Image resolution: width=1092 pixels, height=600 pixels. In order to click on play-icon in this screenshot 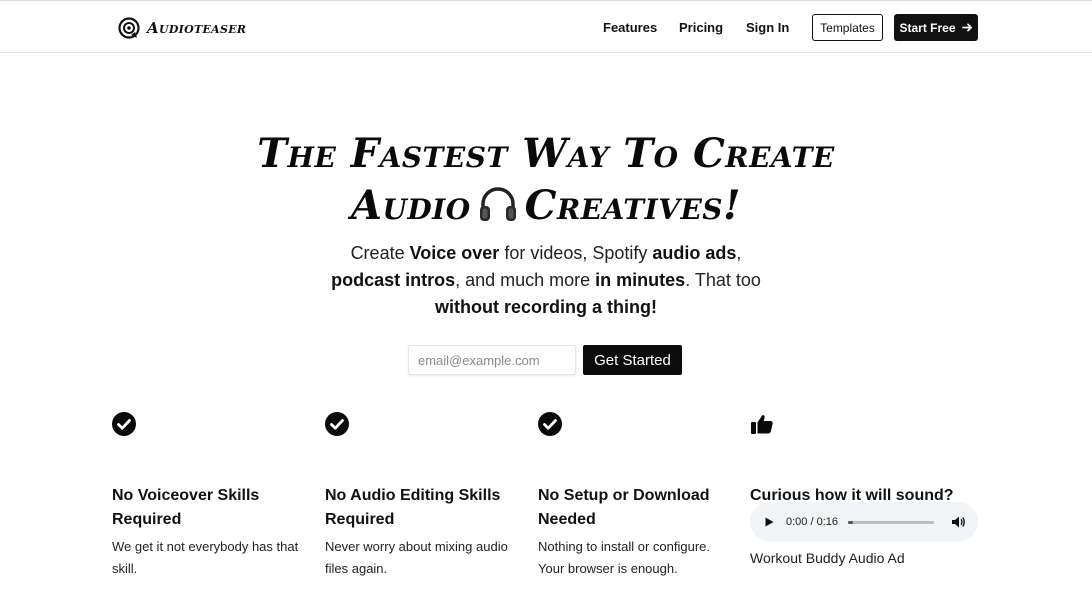, I will do `click(769, 522)`.